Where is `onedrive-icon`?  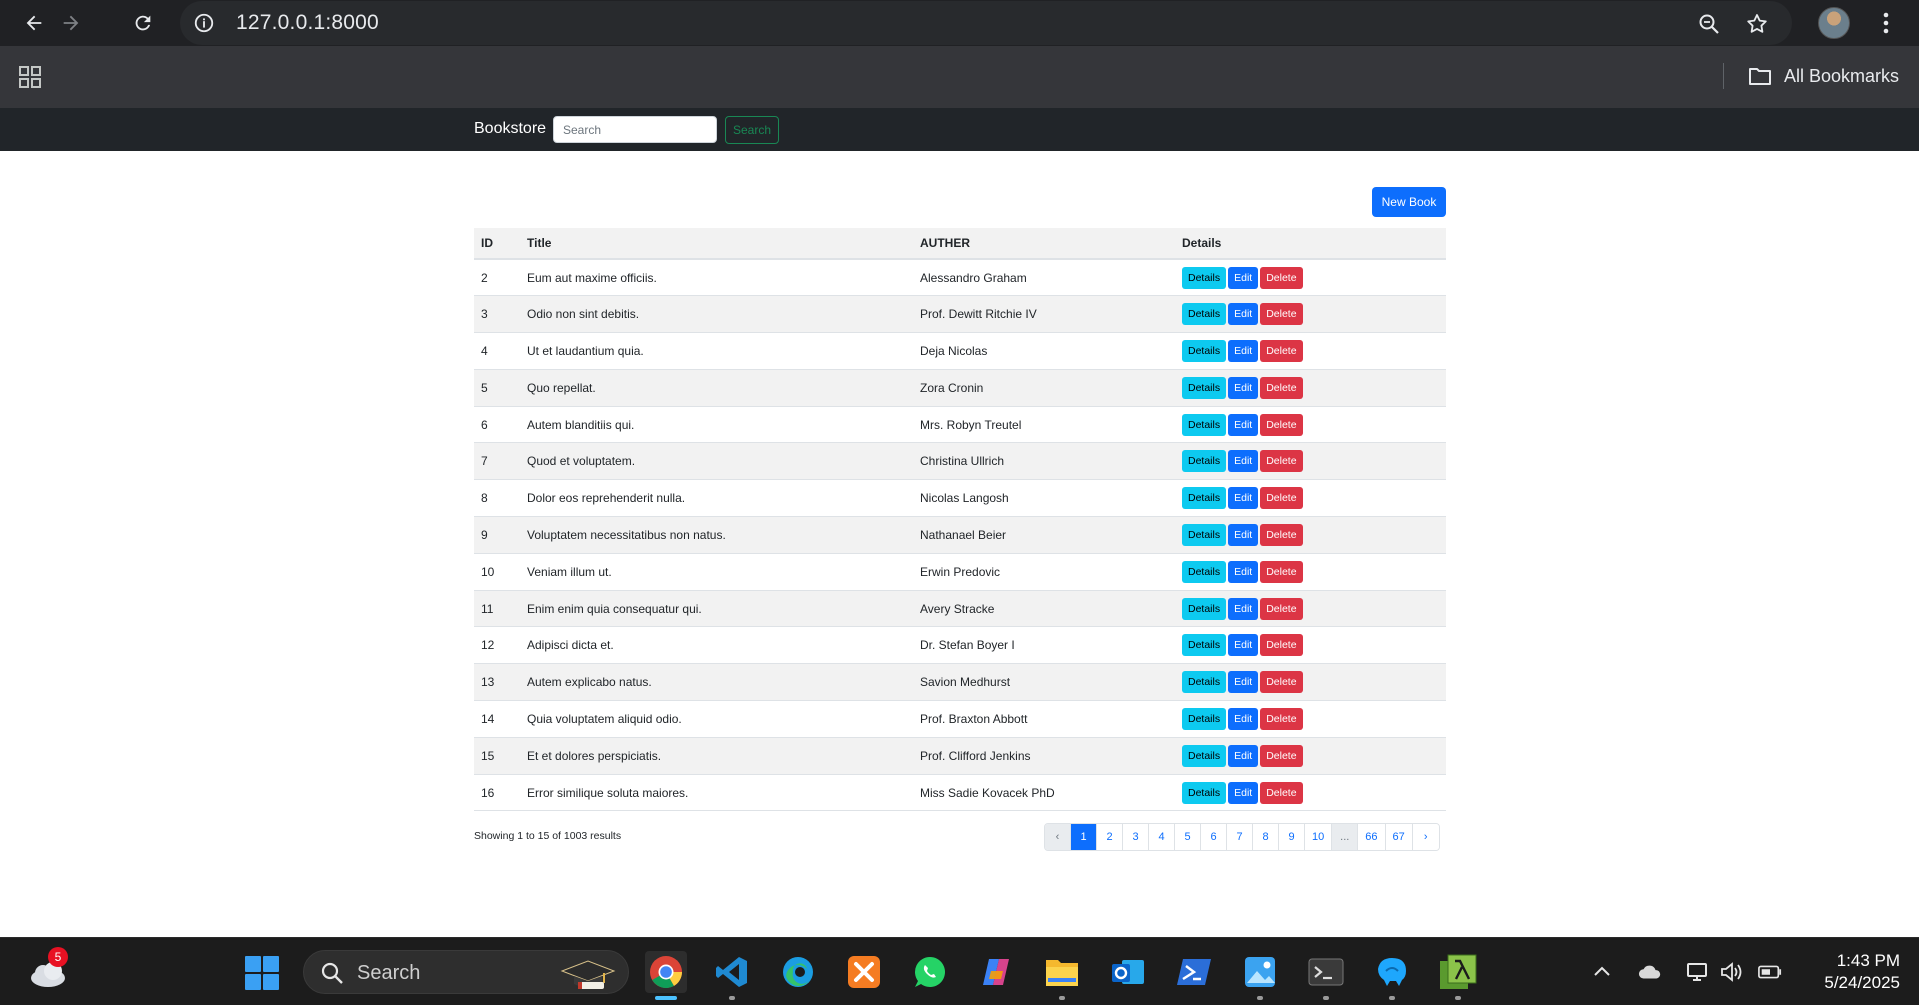
onedrive-icon is located at coordinates (1650, 972).